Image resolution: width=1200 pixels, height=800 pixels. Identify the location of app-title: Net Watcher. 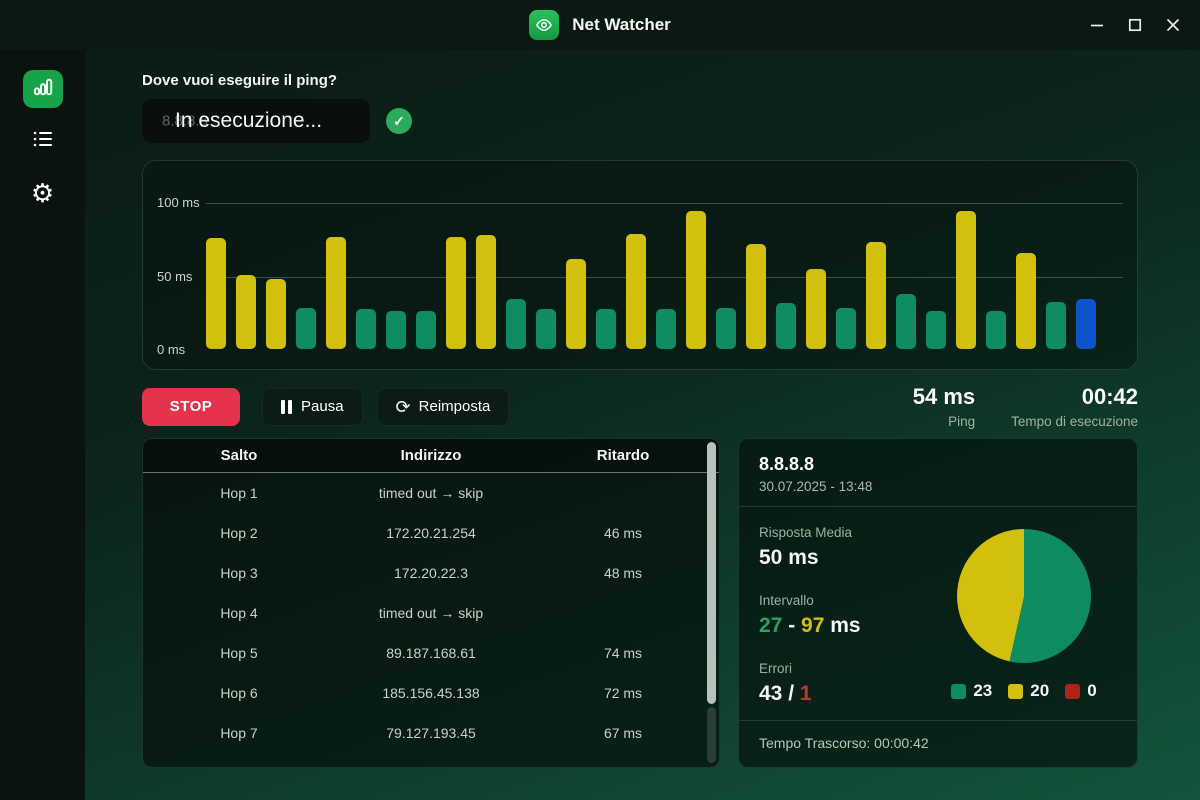
(621, 24).